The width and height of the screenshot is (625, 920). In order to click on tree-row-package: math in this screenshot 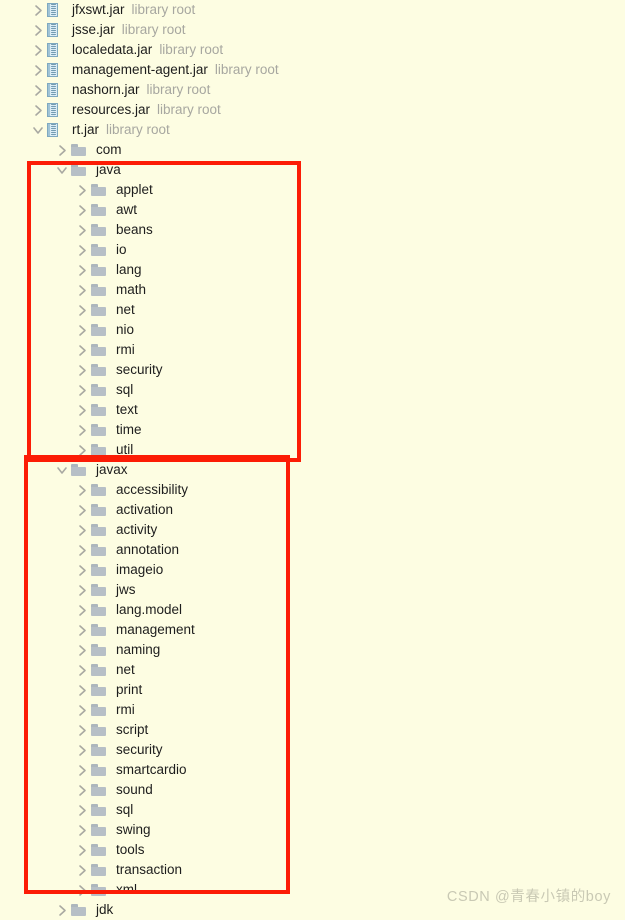, I will do `click(312, 290)`.